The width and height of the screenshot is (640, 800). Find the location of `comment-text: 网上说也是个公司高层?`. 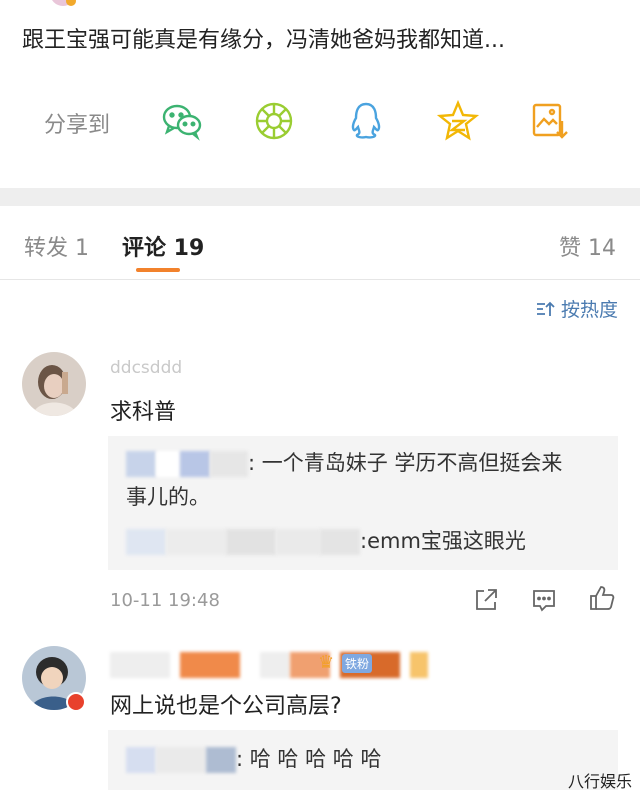

comment-text: 网上说也是个公司高层? is located at coordinates (226, 706).